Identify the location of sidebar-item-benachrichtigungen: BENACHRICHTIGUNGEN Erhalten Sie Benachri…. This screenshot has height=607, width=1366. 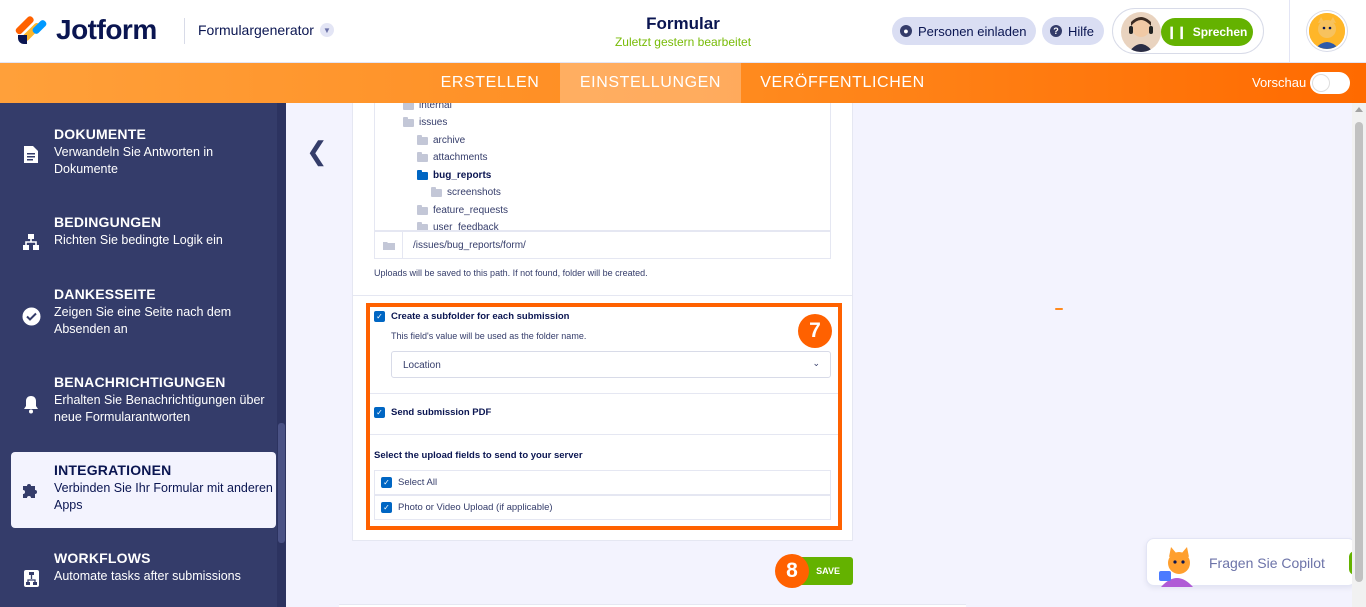
(143, 404).